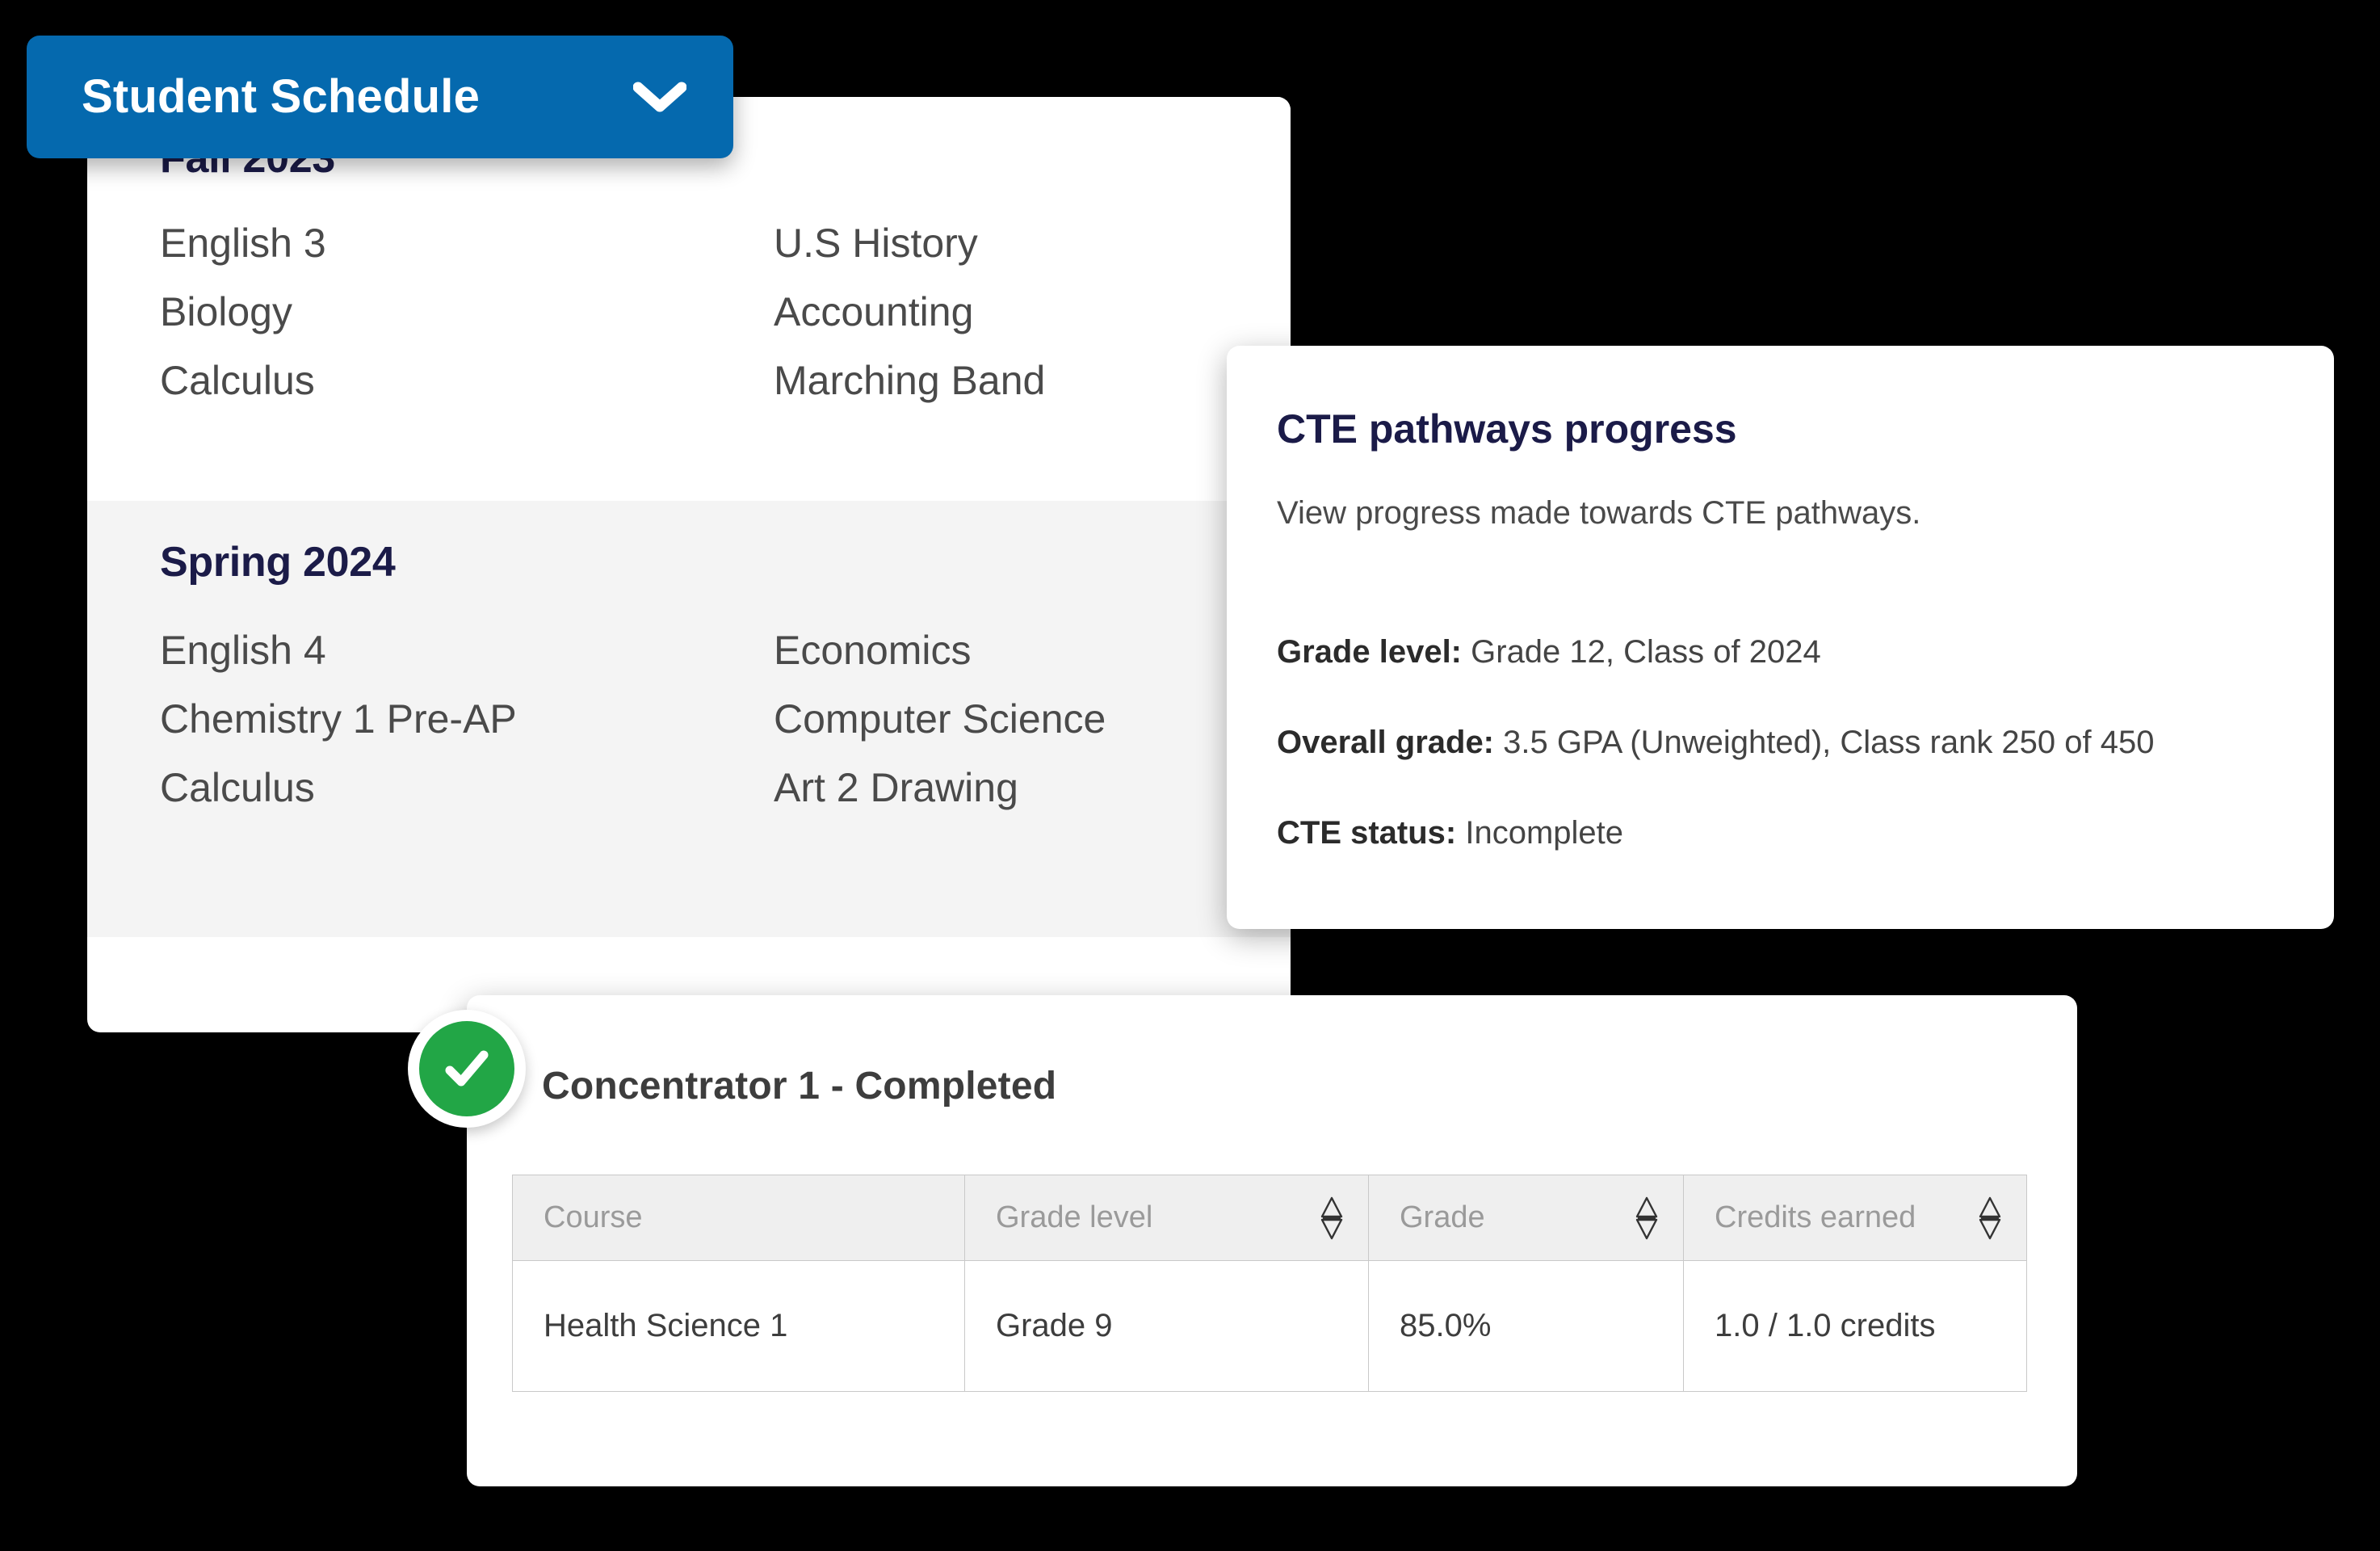 This screenshot has width=2380, height=1551. I want to click on chevron-down-icon, so click(659, 97).